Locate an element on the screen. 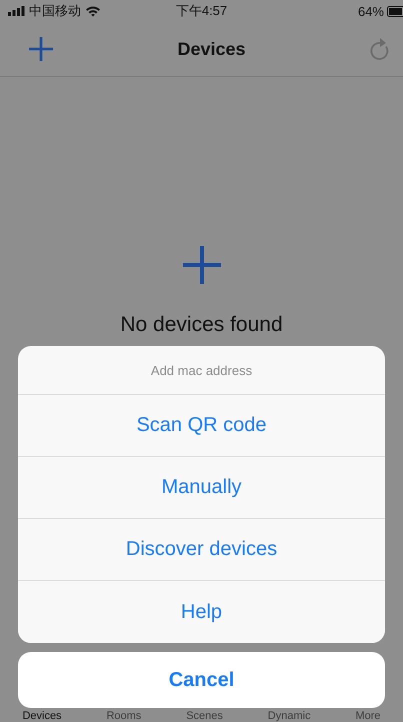 The height and width of the screenshot is (722, 403). empty-message: No devices found is located at coordinates (201, 325).